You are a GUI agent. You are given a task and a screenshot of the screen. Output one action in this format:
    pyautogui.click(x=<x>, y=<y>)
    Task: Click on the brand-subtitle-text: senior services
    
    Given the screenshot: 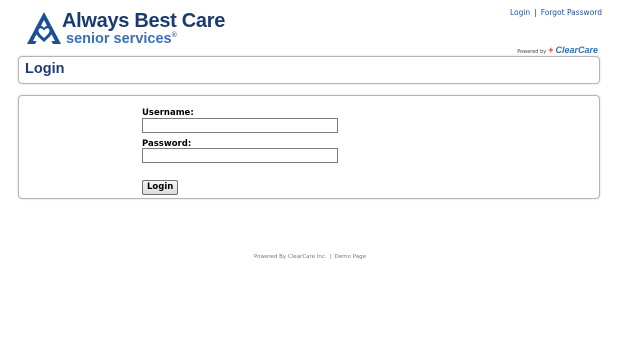 What is the action you would take?
    pyautogui.click(x=119, y=39)
    